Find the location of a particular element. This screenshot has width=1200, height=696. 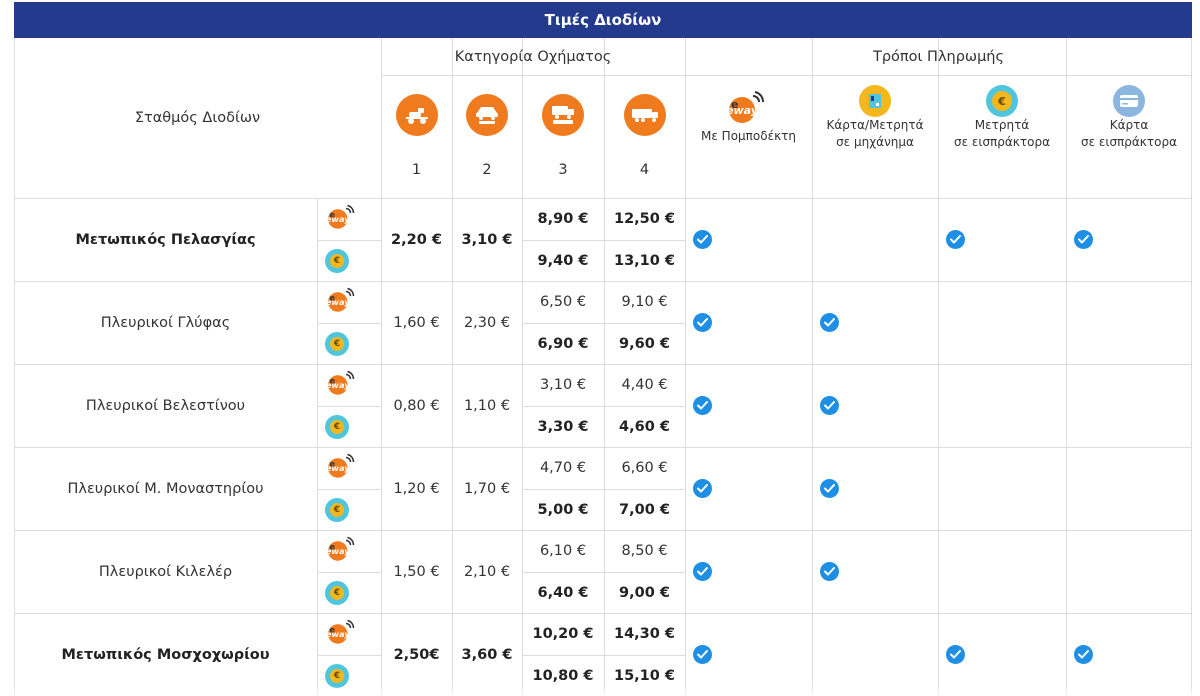

price-cat3-transponder: 6,50 € is located at coordinates (563, 302).